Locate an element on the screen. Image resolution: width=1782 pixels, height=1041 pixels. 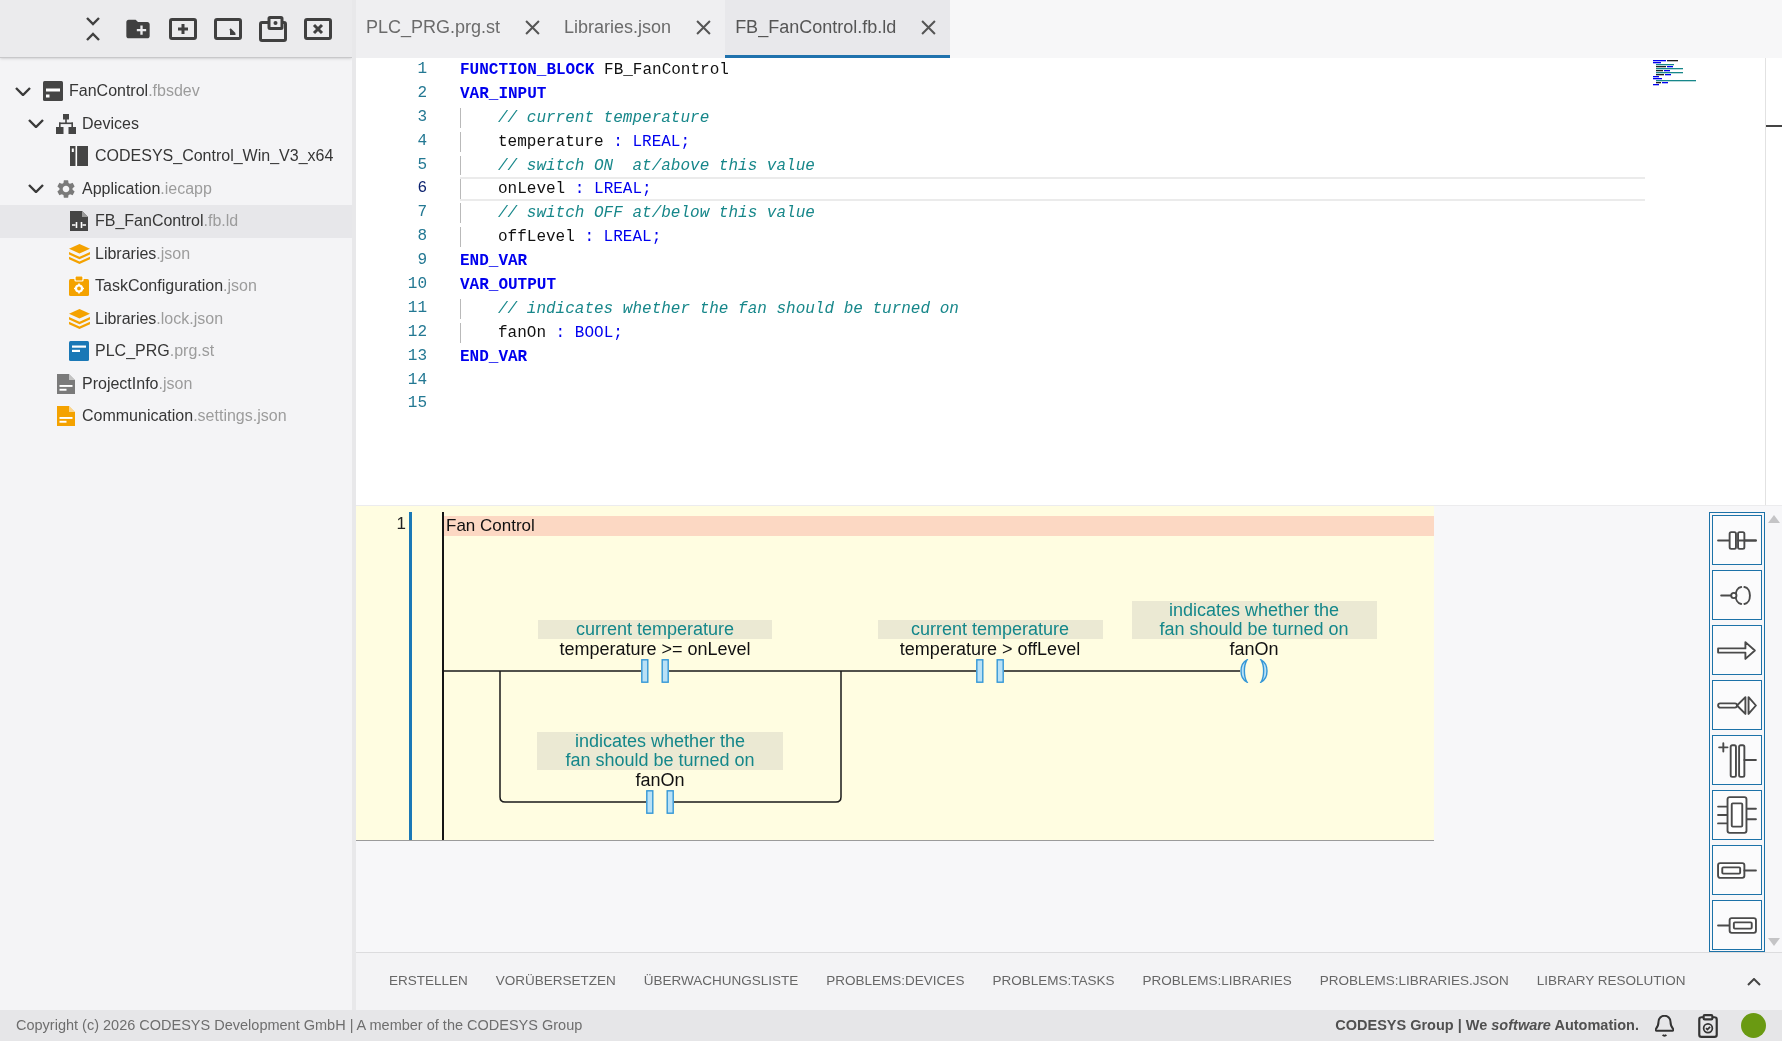
window-close-icon is located at coordinates (318, 28).